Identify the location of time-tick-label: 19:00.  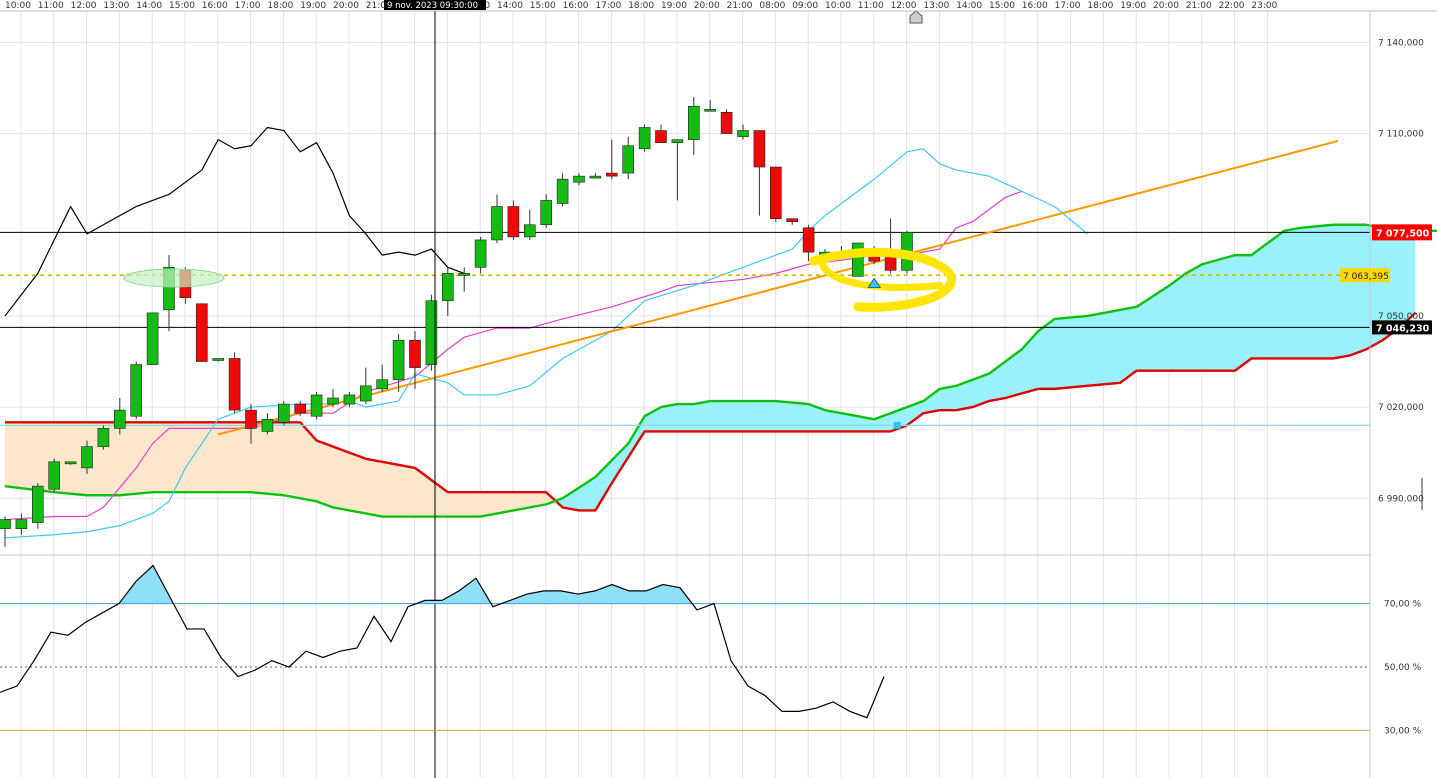
(1133, 6).